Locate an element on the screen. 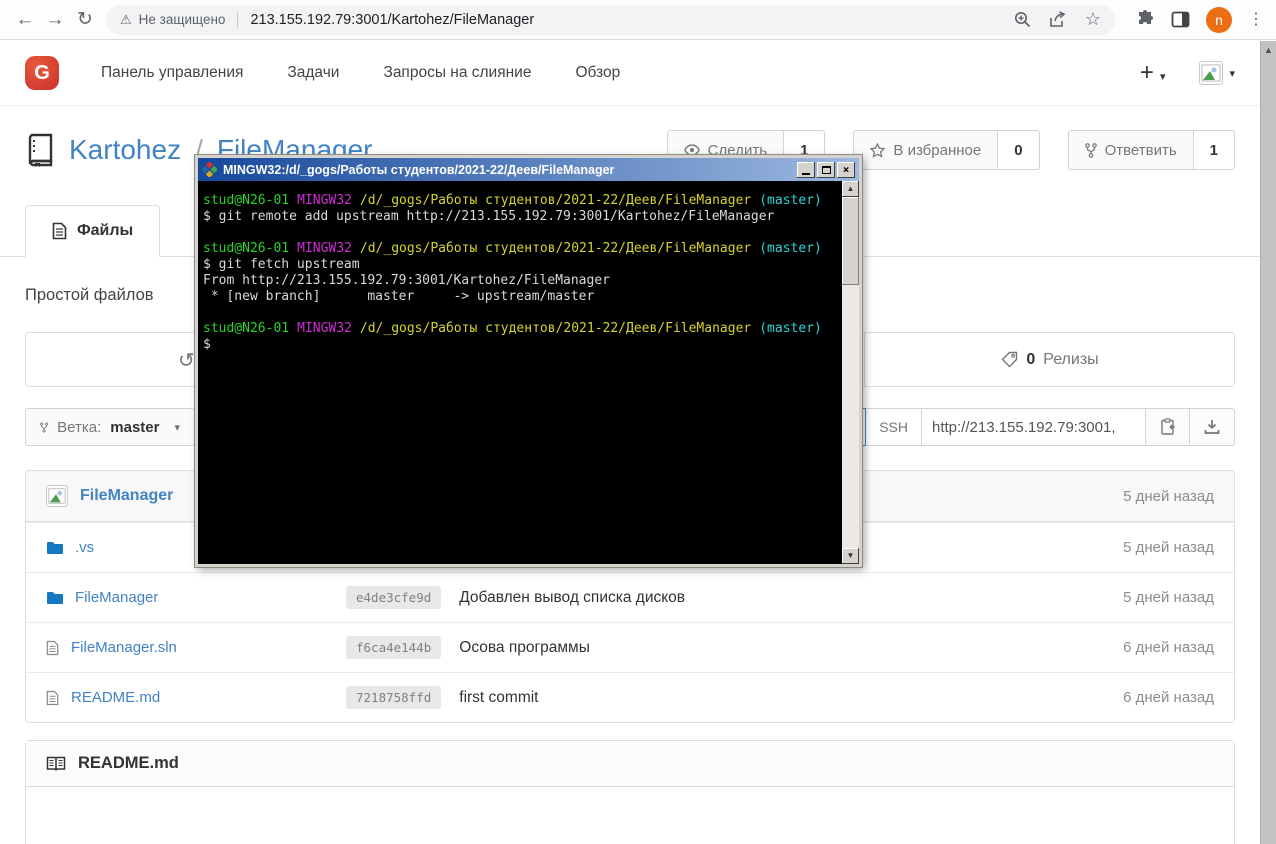 The width and height of the screenshot is (1276, 844). mingw-icon is located at coordinates (209, 169).